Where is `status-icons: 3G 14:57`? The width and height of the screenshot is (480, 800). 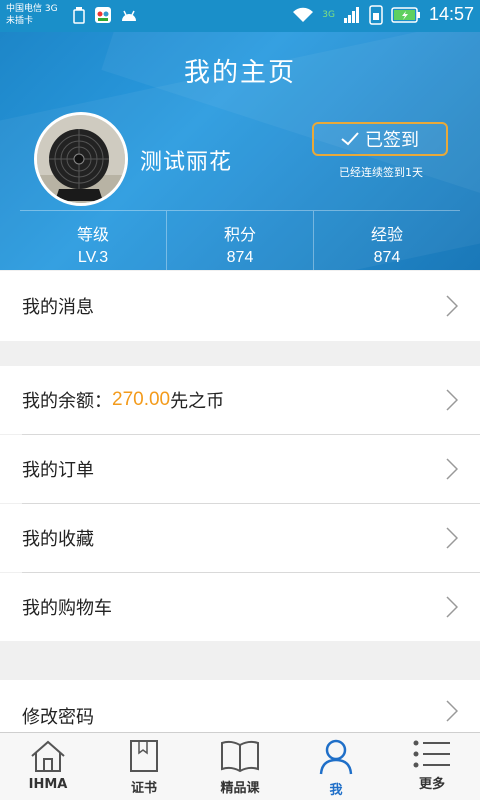
status-icons: 3G 14:57 is located at coordinates (383, 14).